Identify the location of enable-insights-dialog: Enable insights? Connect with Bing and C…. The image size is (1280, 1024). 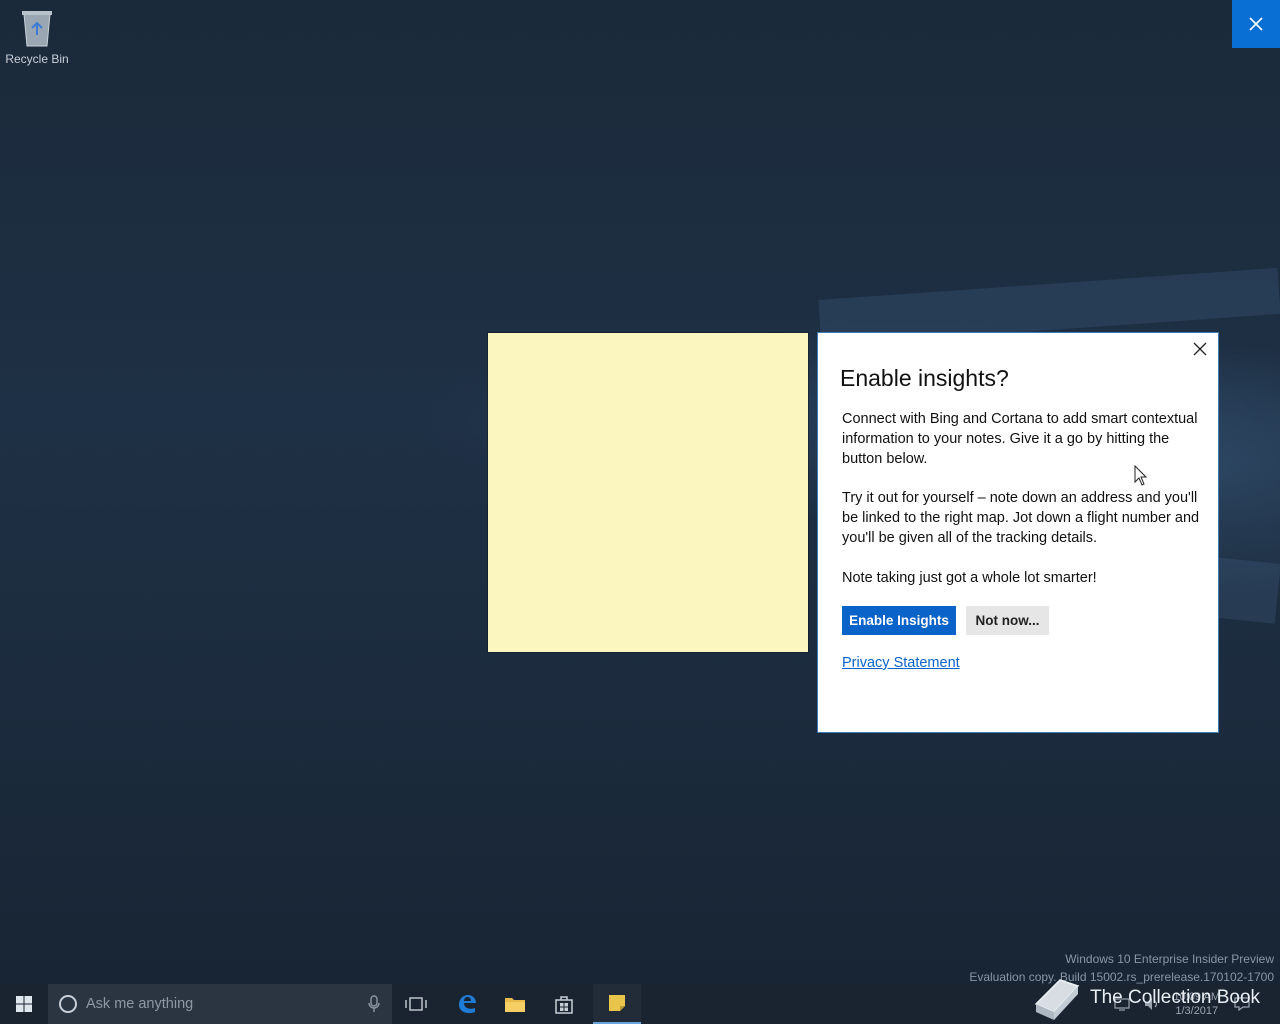
(1018, 532).